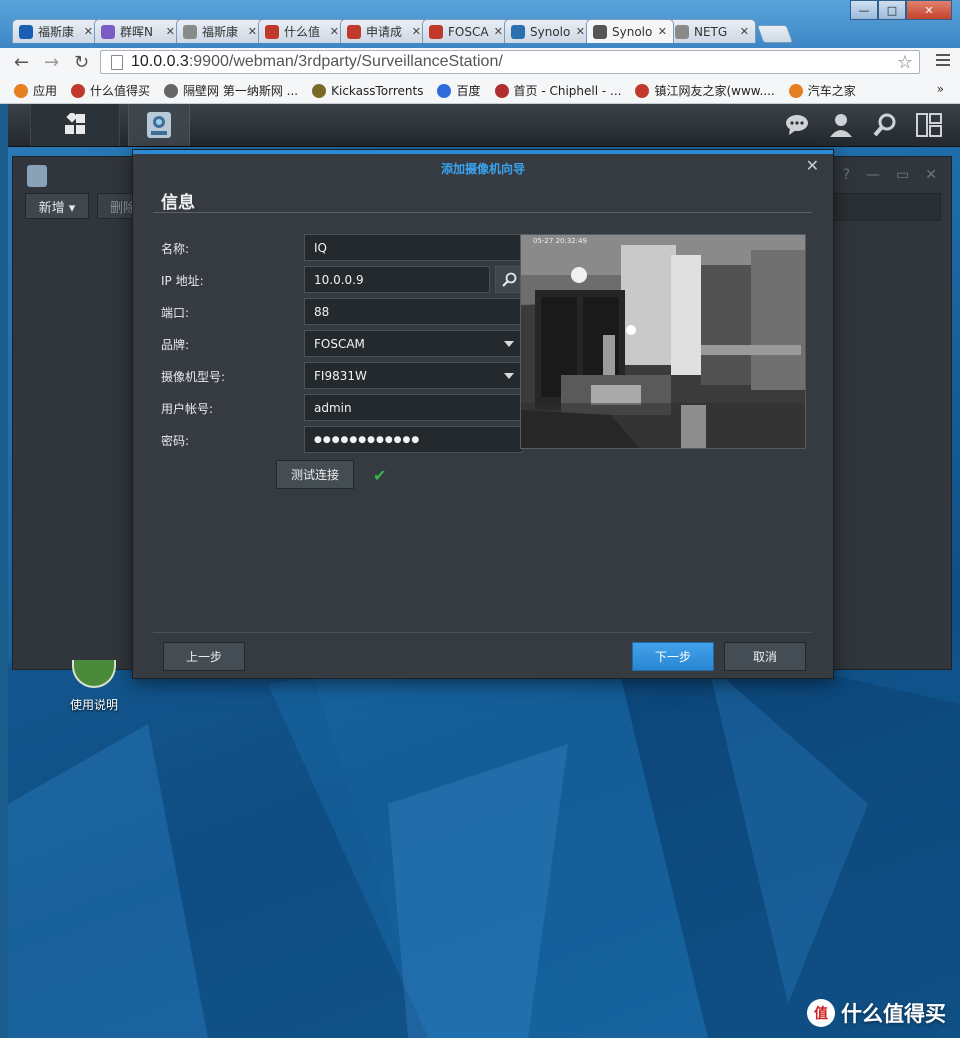  I want to click on browser-tab: 群晖N ✕, so click(138, 31).